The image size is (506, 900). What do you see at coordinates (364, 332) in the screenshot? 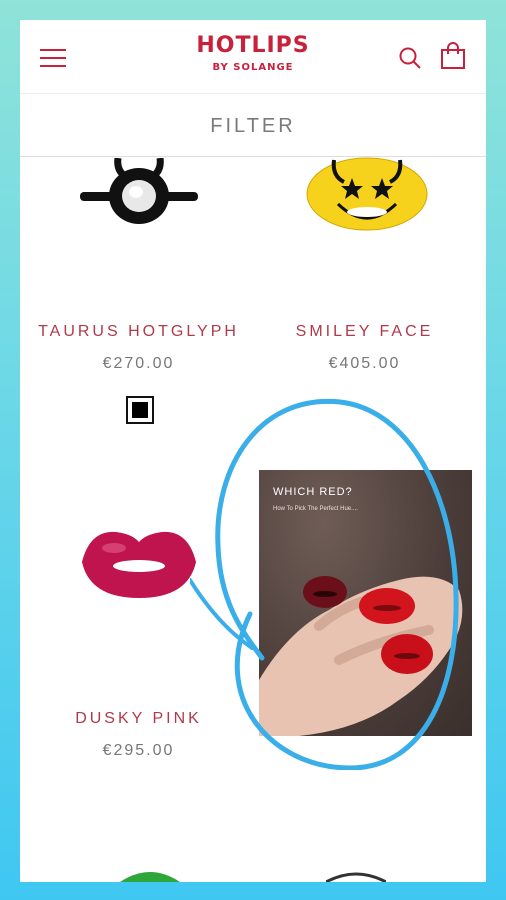
I see `product-name: SMILEY FACE` at bounding box center [364, 332].